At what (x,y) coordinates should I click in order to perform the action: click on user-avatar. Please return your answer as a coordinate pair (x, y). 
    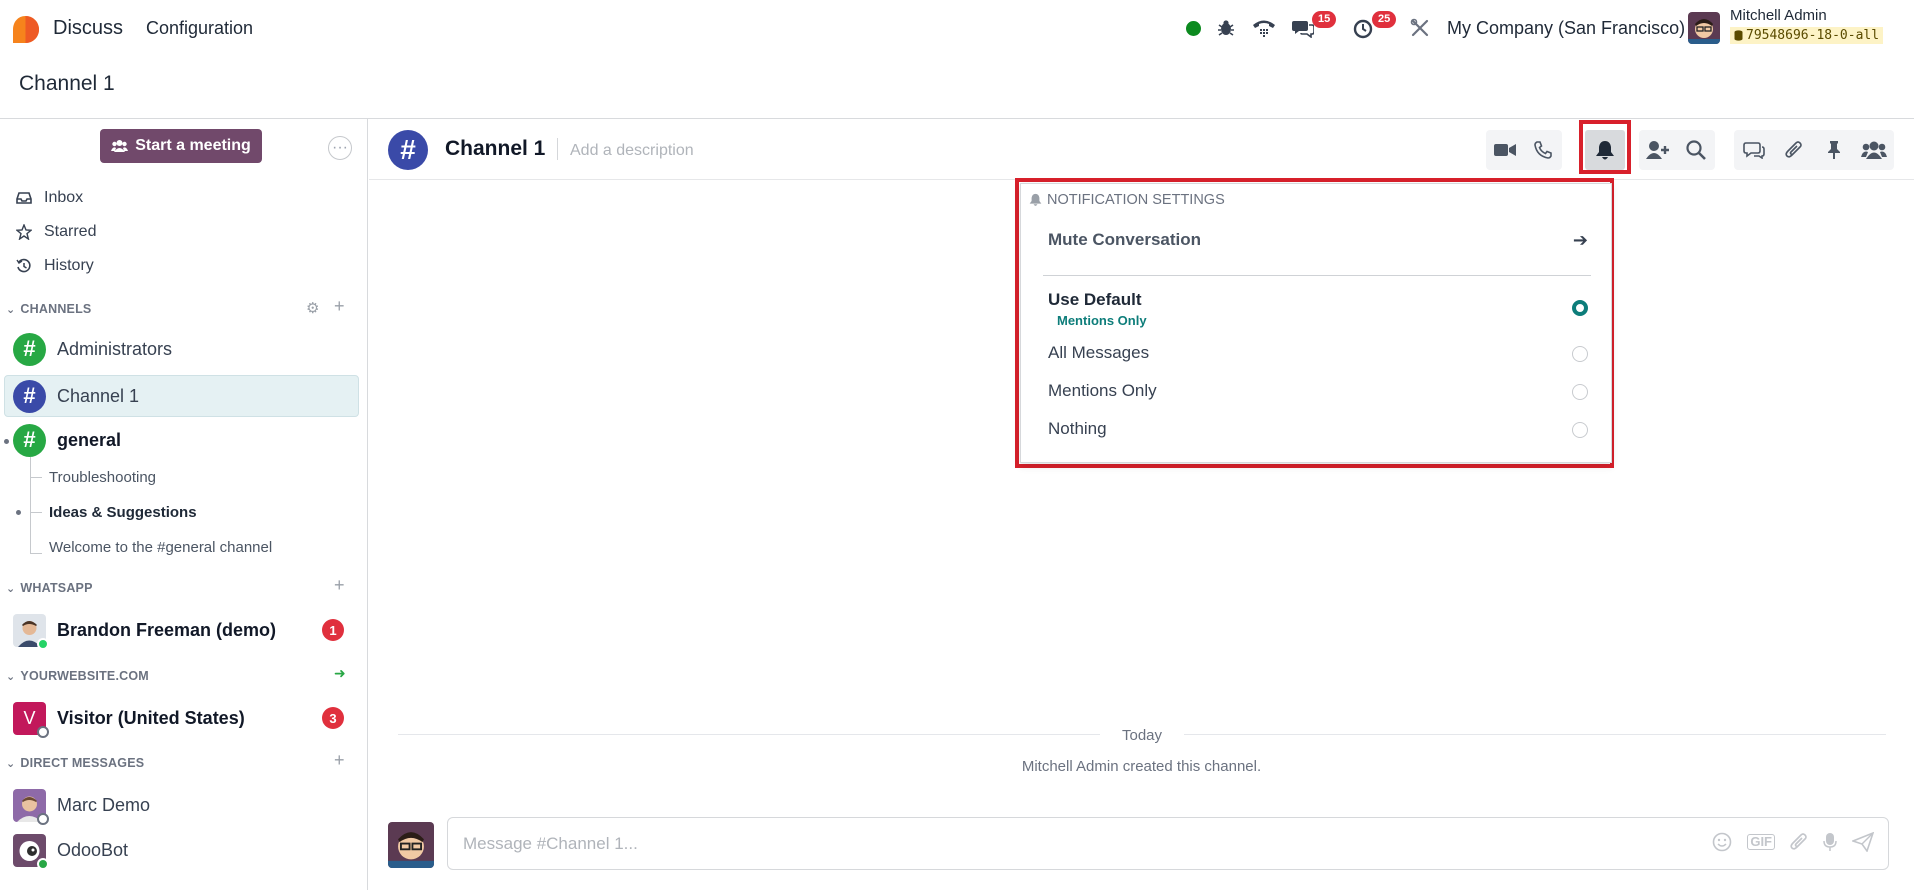
    Looking at the image, I should click on (1704, 28).